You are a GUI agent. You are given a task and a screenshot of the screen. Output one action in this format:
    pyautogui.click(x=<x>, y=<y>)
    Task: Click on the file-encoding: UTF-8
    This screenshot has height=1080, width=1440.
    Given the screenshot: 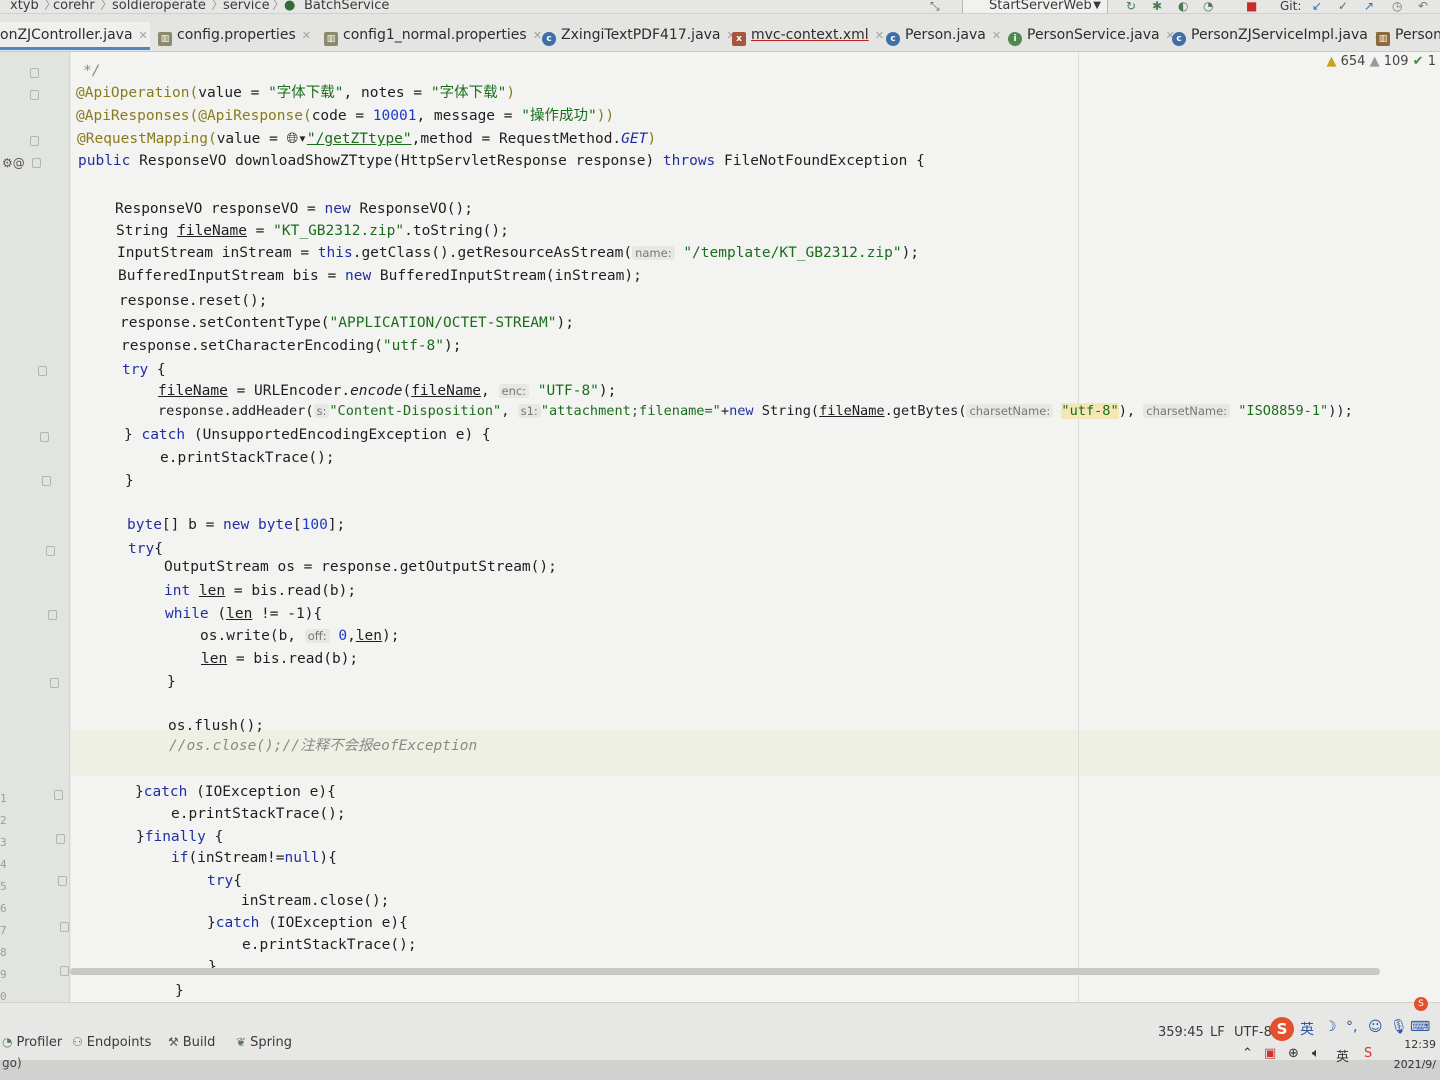 What is the action you would take?
    pyautogui.click(x=1253, y=1032)
    